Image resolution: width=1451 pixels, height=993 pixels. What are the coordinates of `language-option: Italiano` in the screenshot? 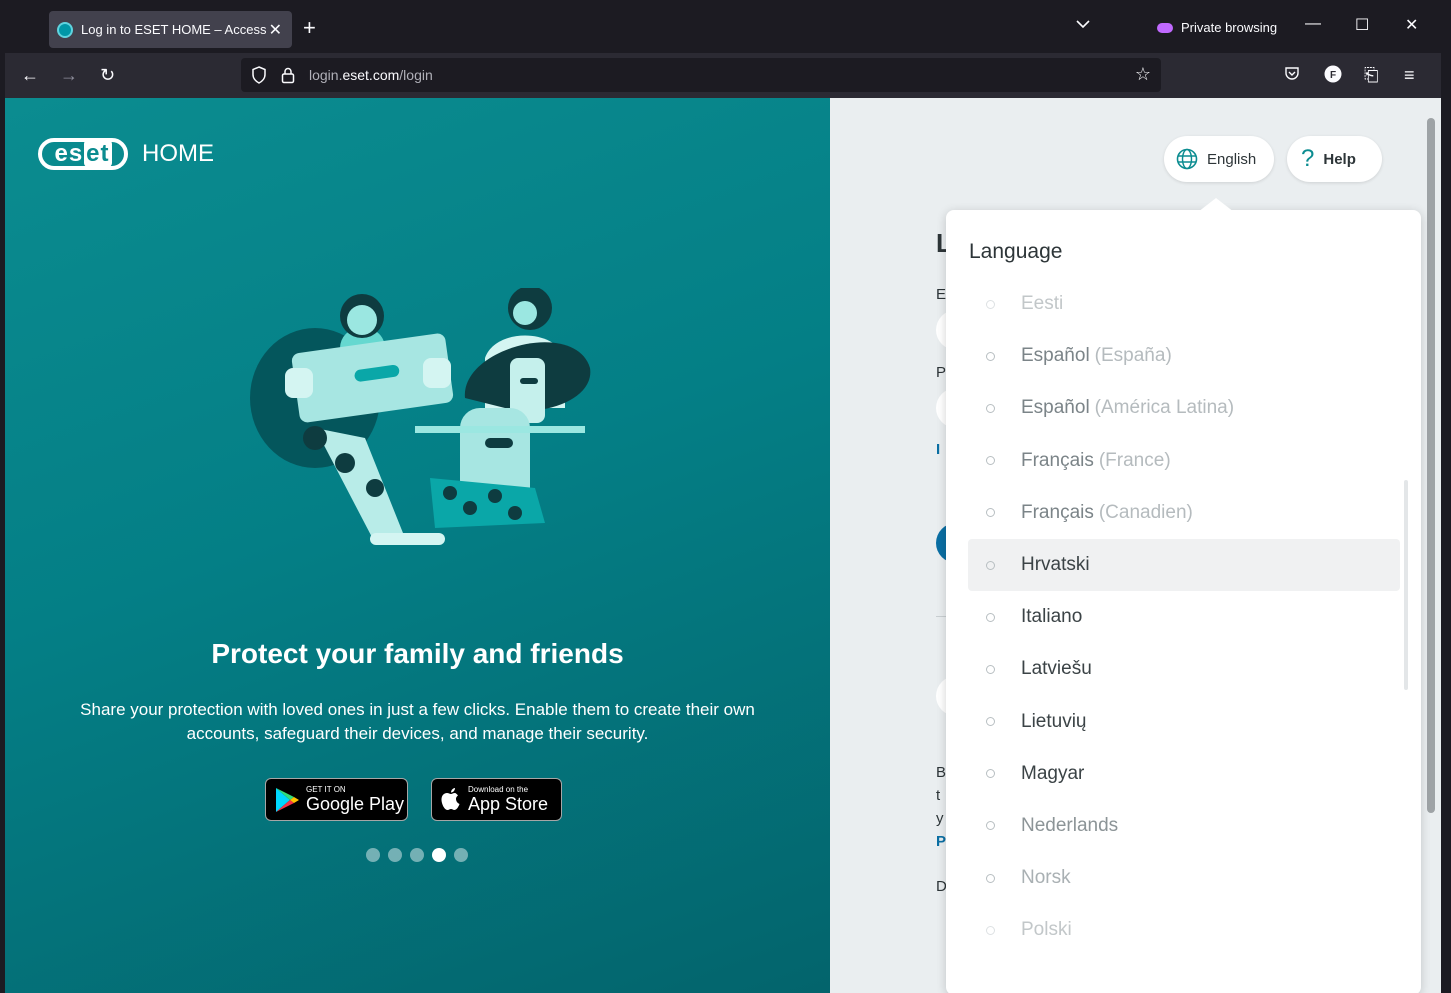 It's located at (1184, 617).